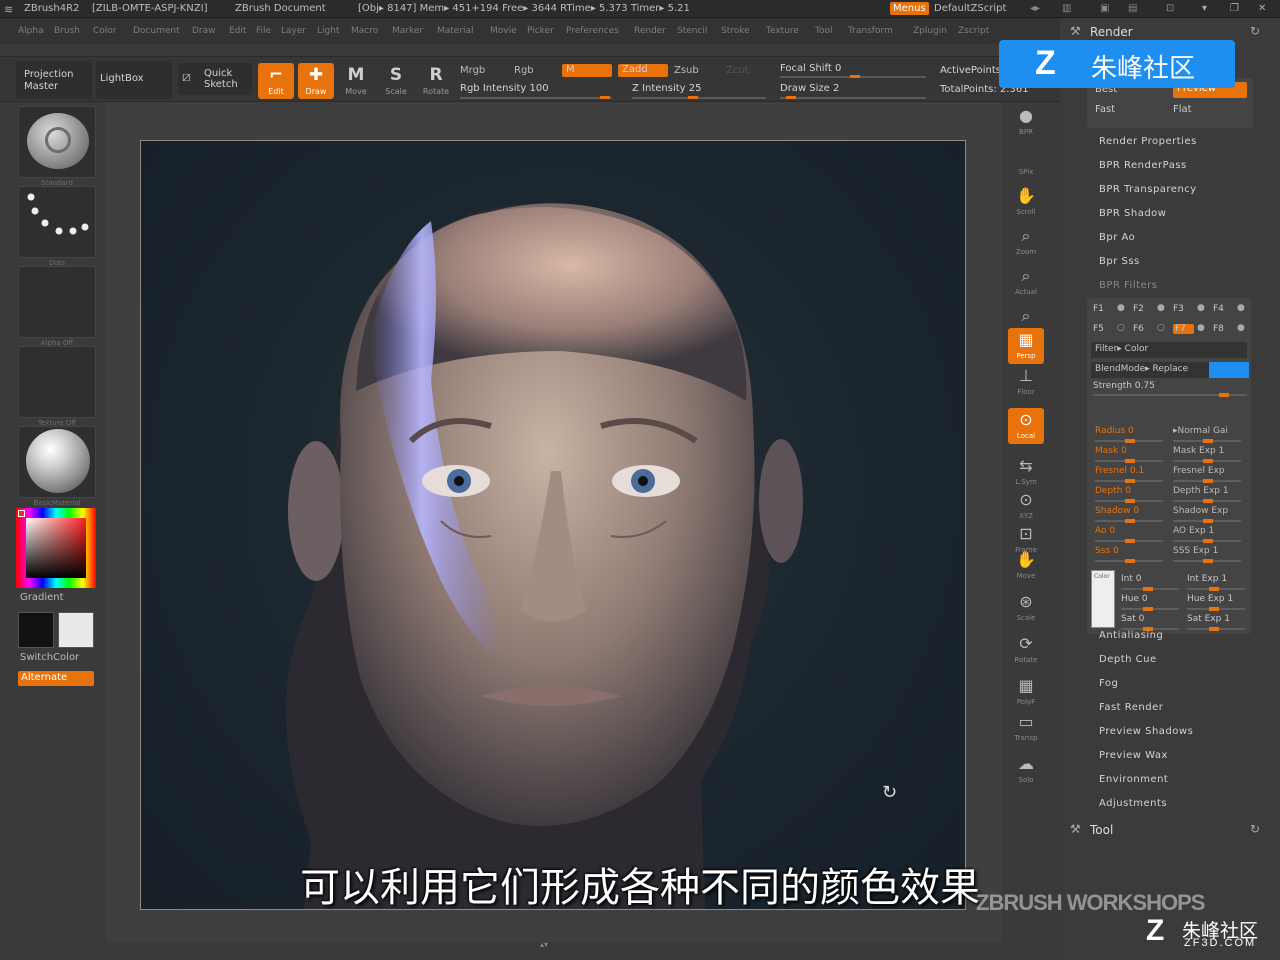 This screenshot has width=1280, height=960. What do you see at coordinates (57, 466) in the screenshot?
I see `material-picker: BasicMaterial` at bounding box center [57, 466].